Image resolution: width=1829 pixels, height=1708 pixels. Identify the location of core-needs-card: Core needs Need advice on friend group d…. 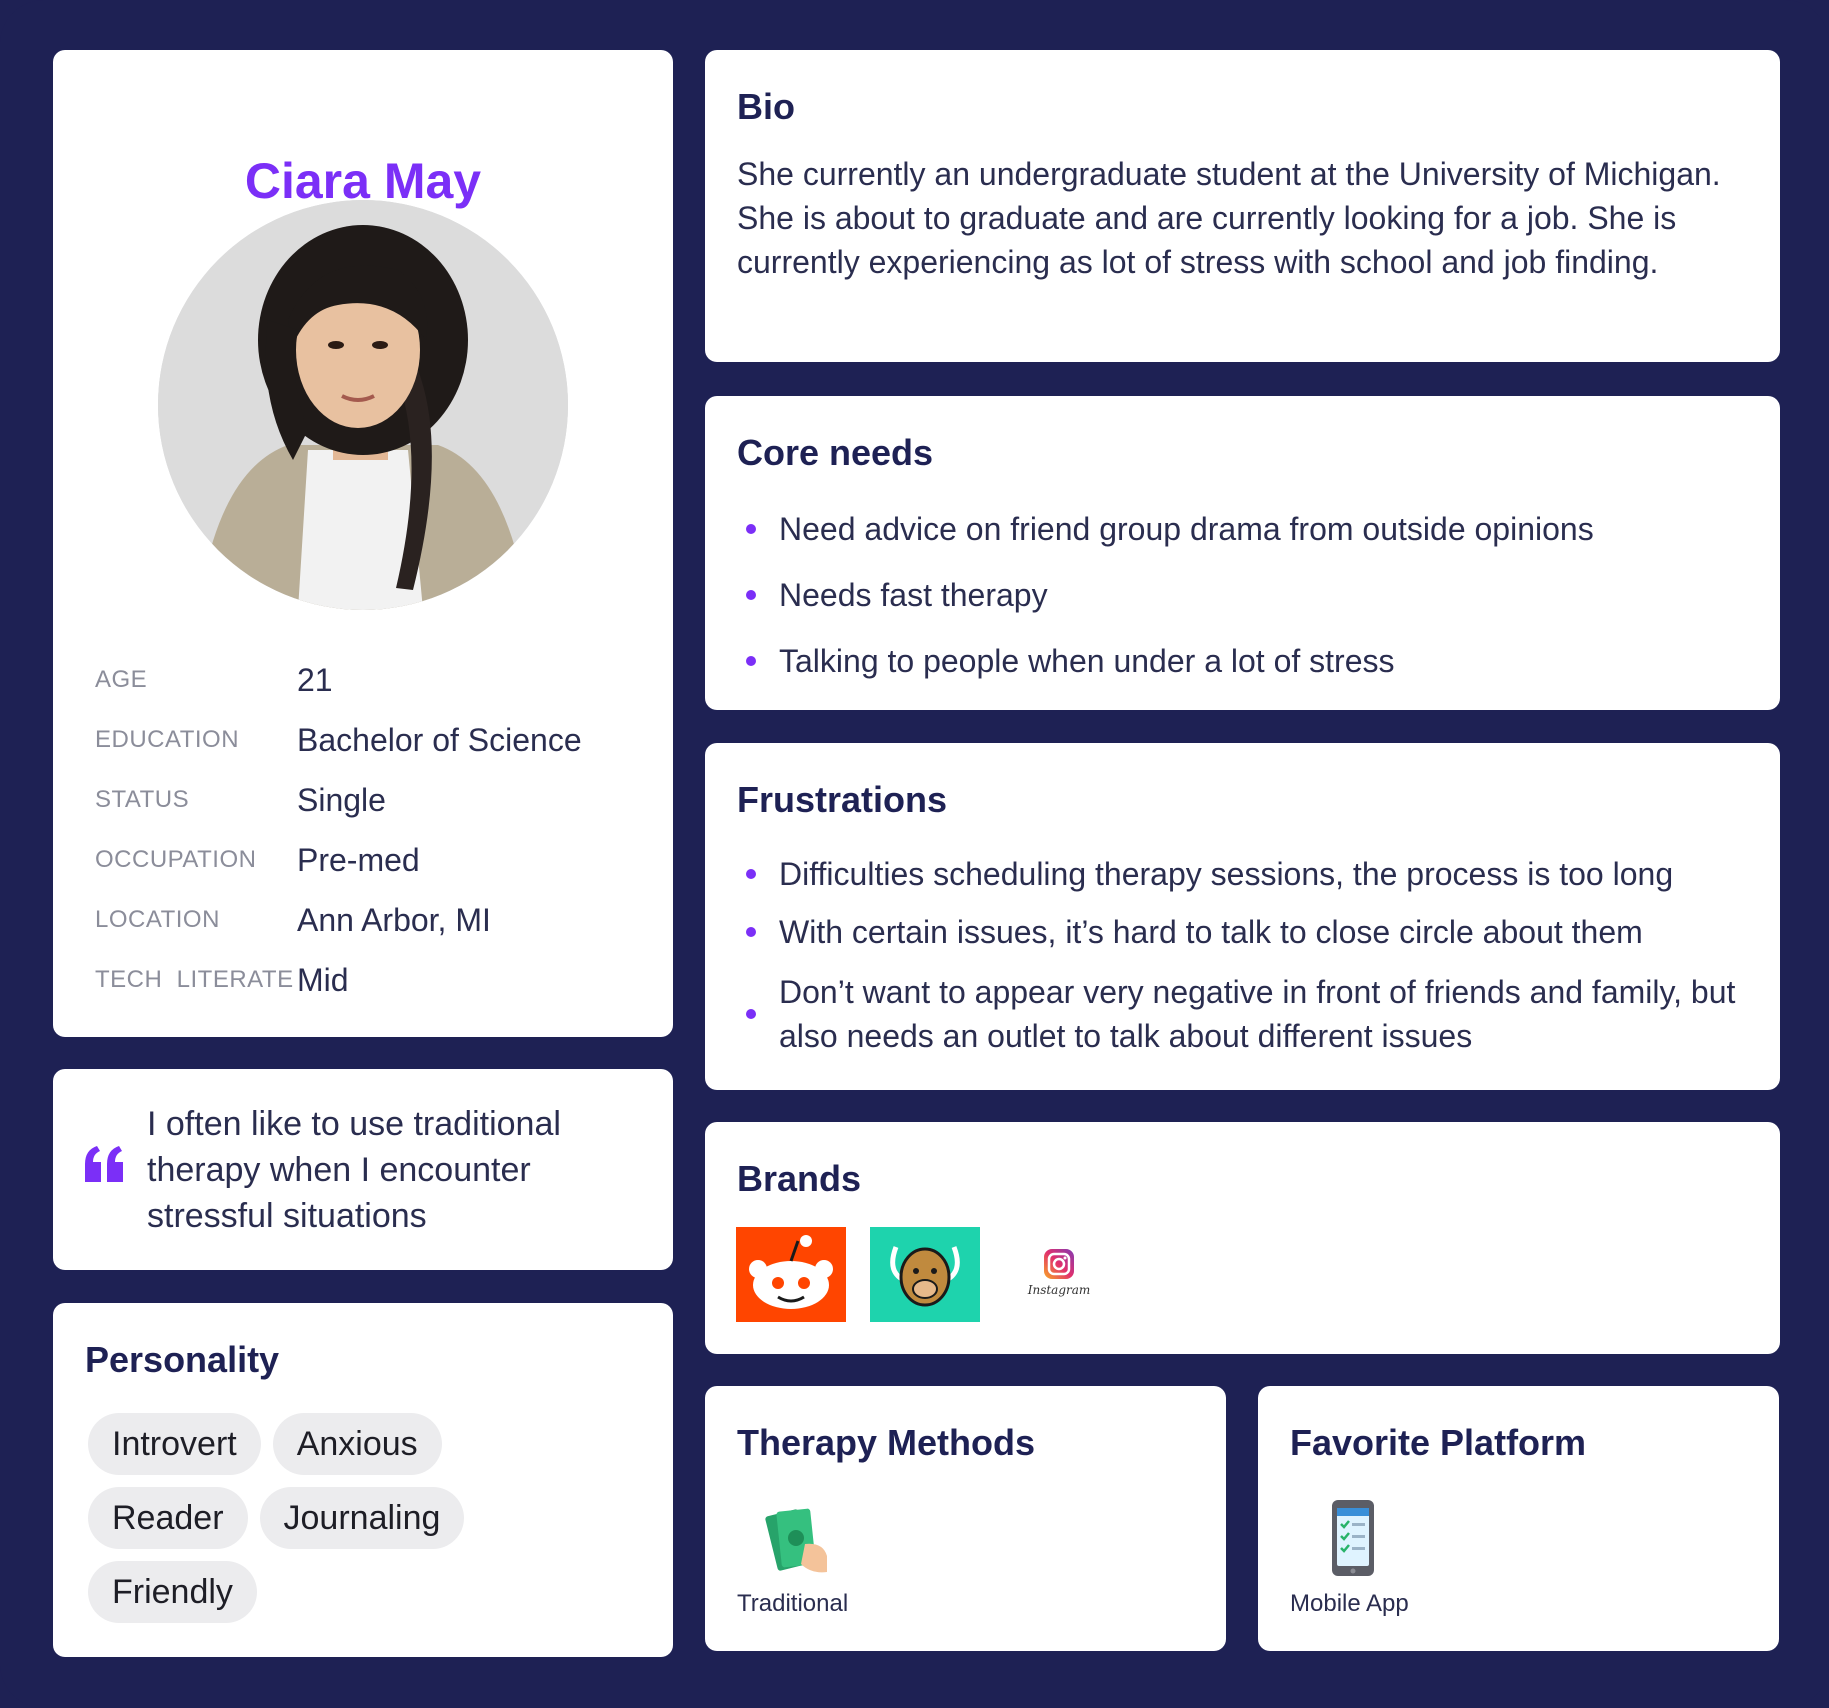
(1242, 553).